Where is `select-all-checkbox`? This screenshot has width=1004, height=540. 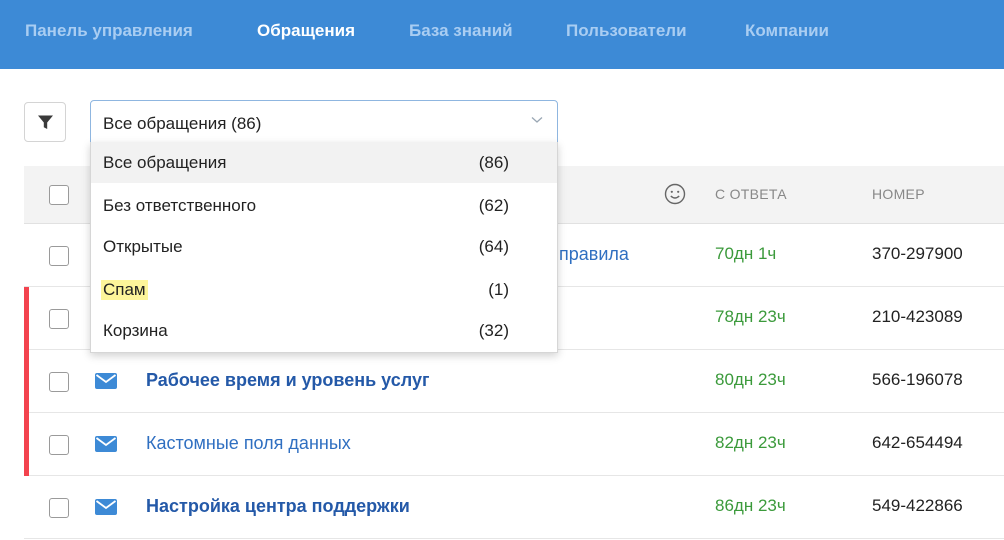
select-all-checkbox is located at coordinates (59, 195).